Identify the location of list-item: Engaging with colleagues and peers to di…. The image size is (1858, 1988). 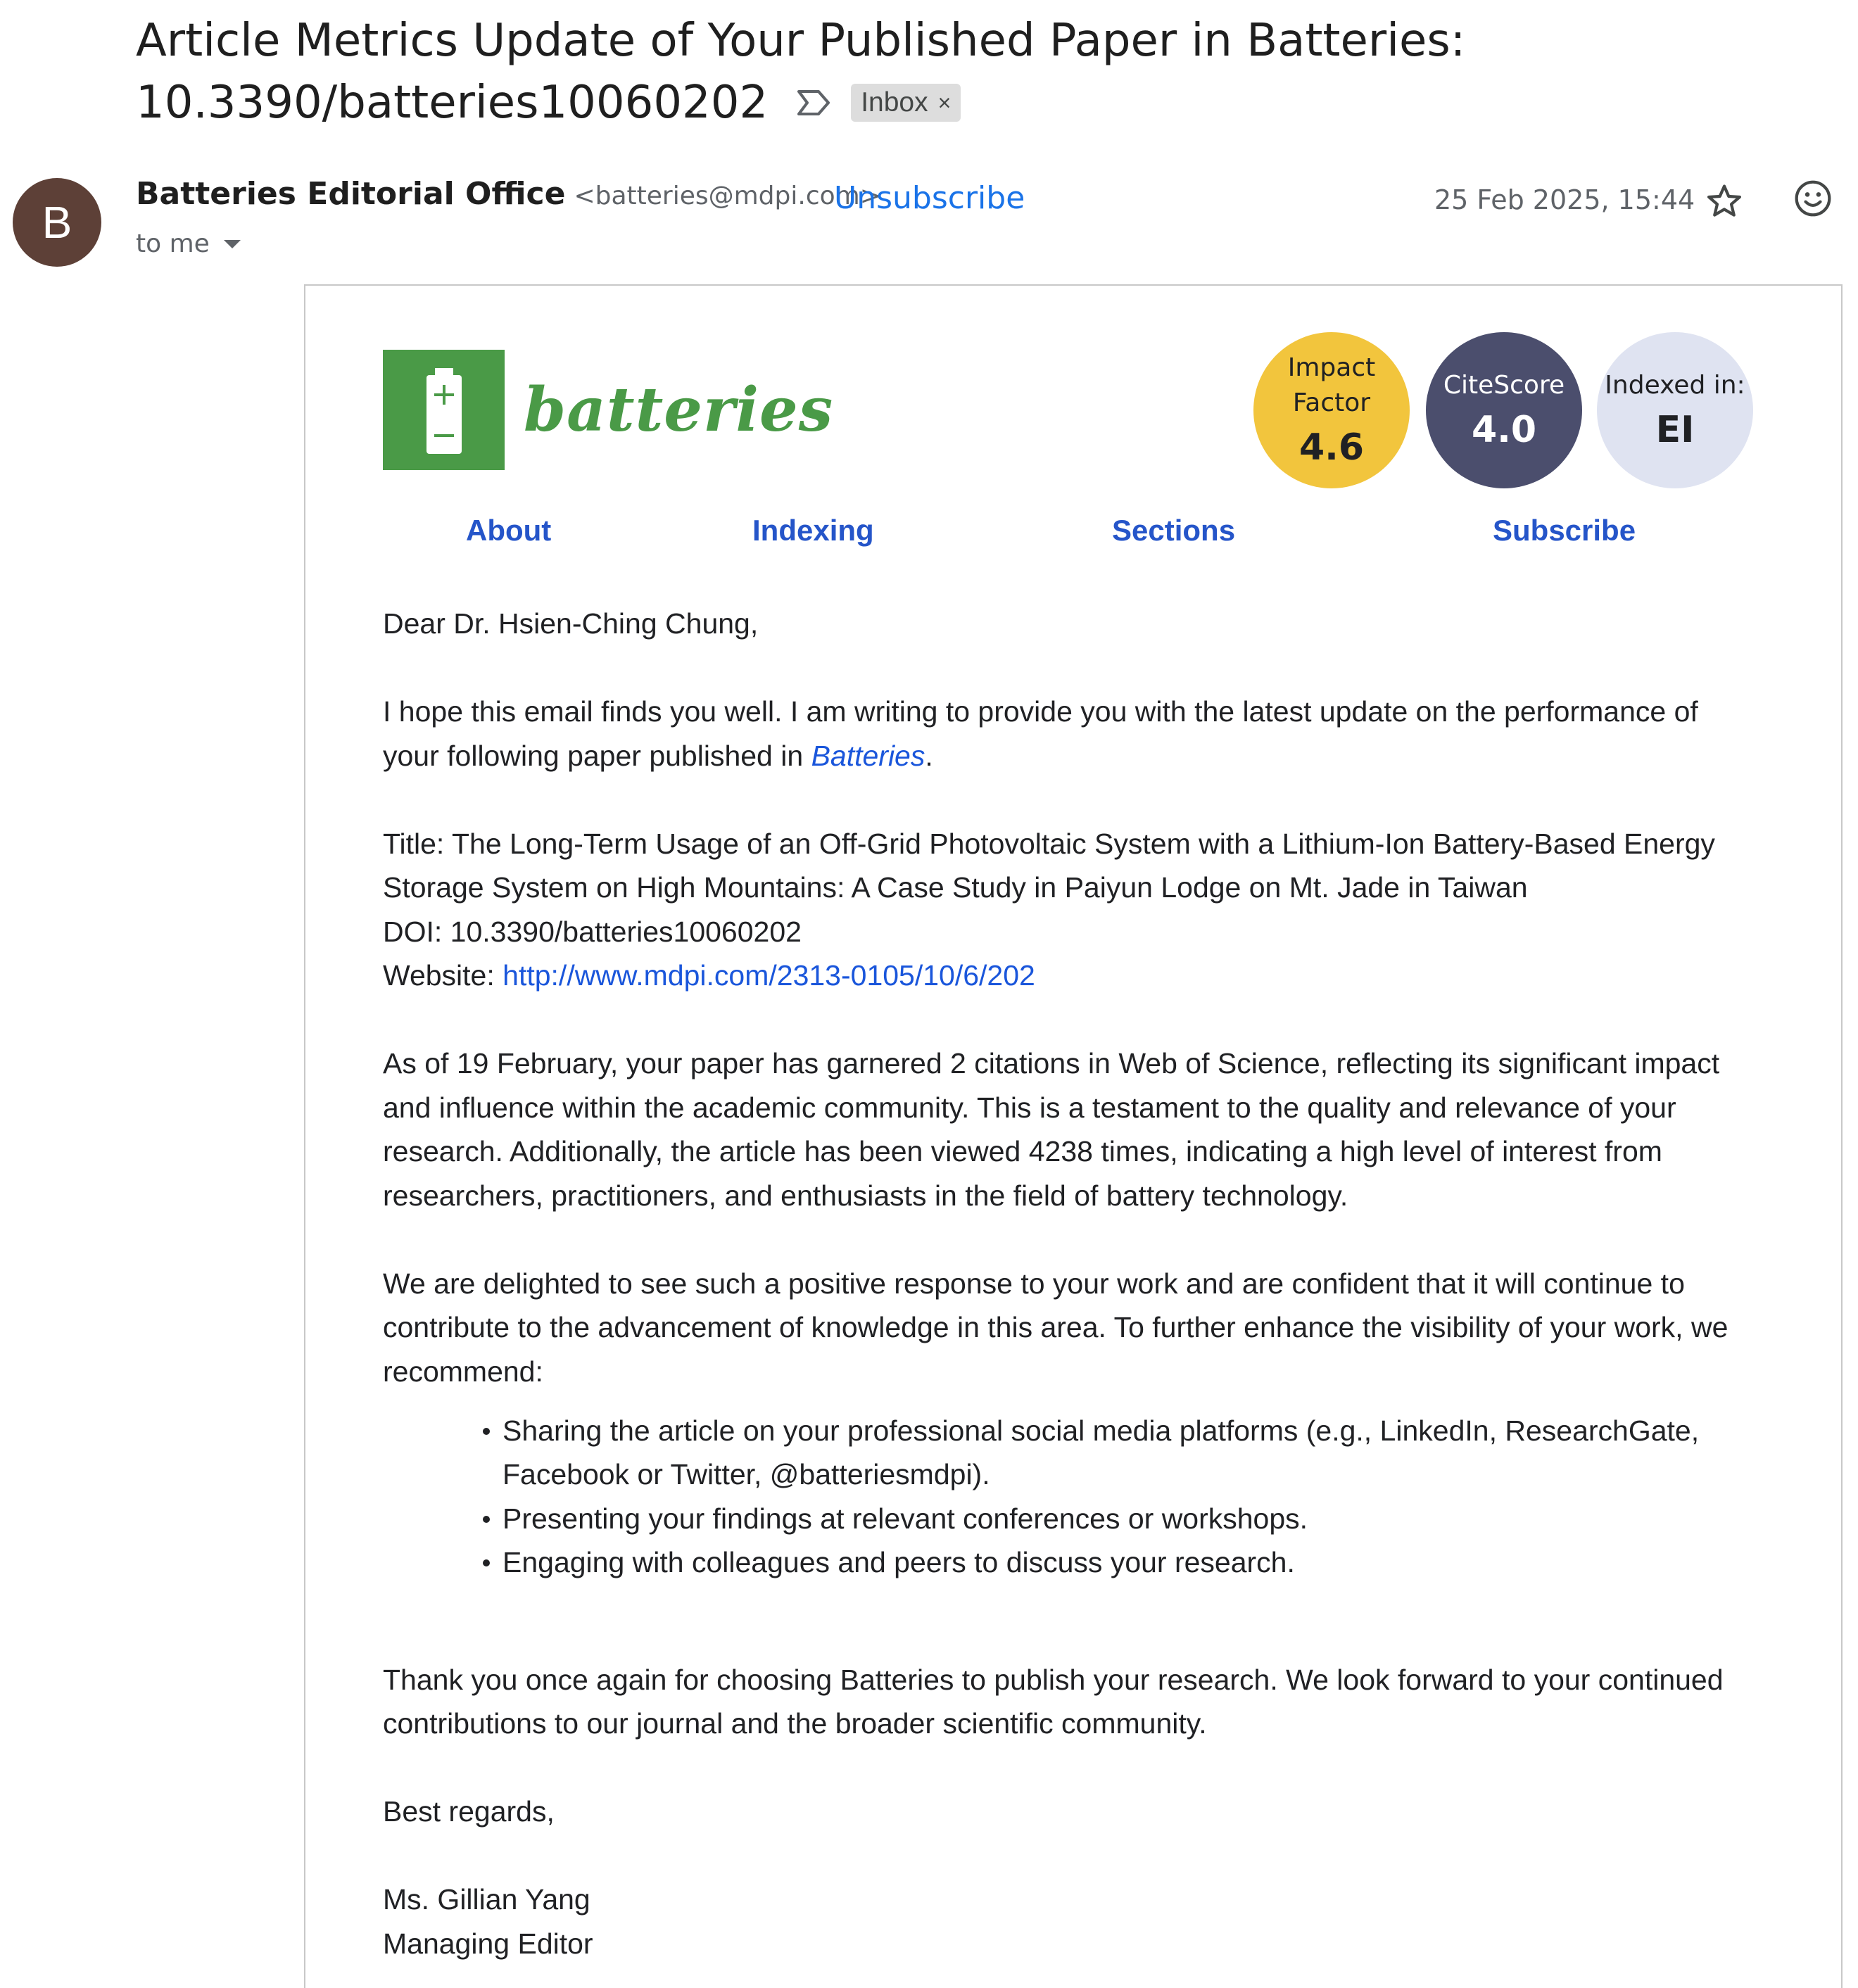
(1115, 1562).